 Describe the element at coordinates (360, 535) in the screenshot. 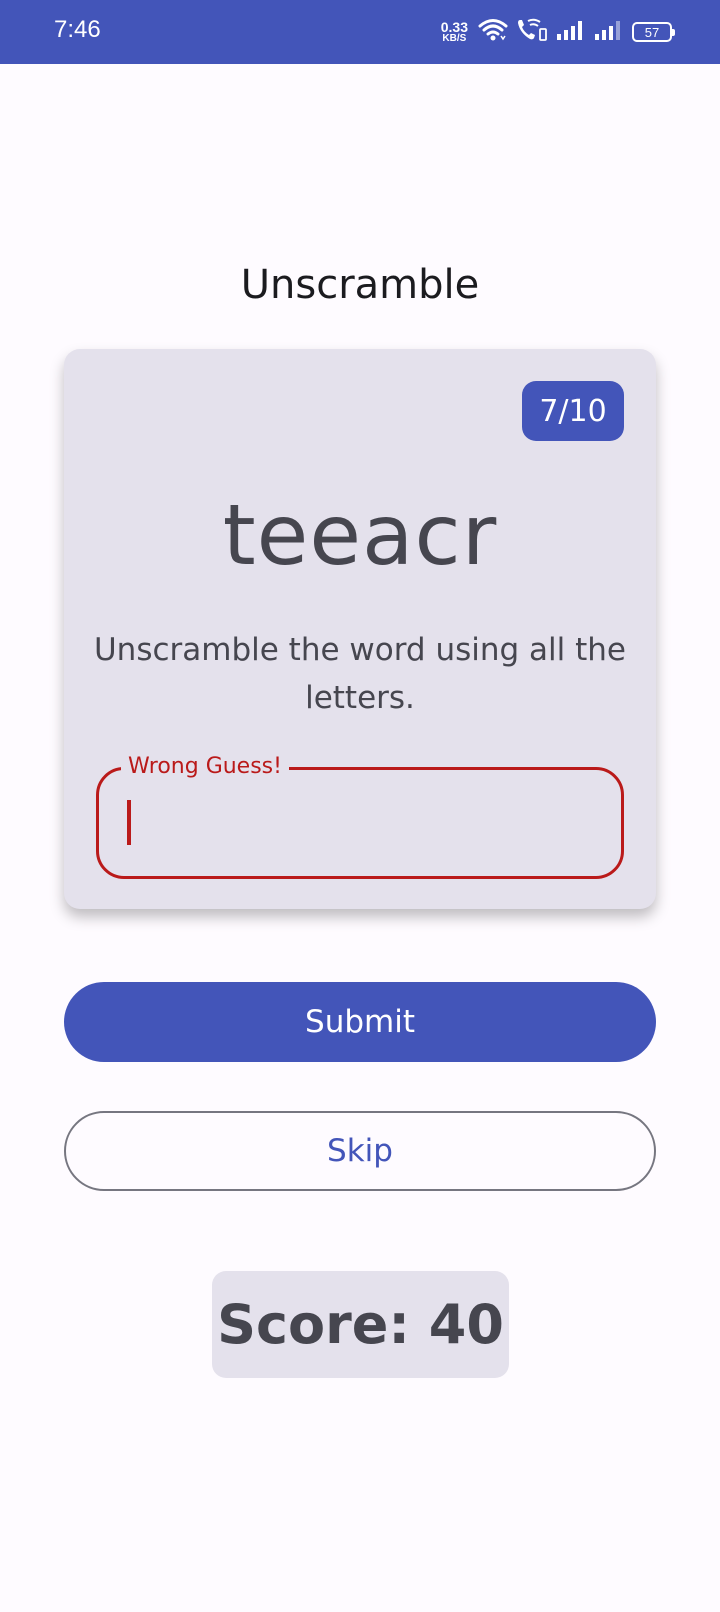

I see `scrambled-word: teeacr` at that location.